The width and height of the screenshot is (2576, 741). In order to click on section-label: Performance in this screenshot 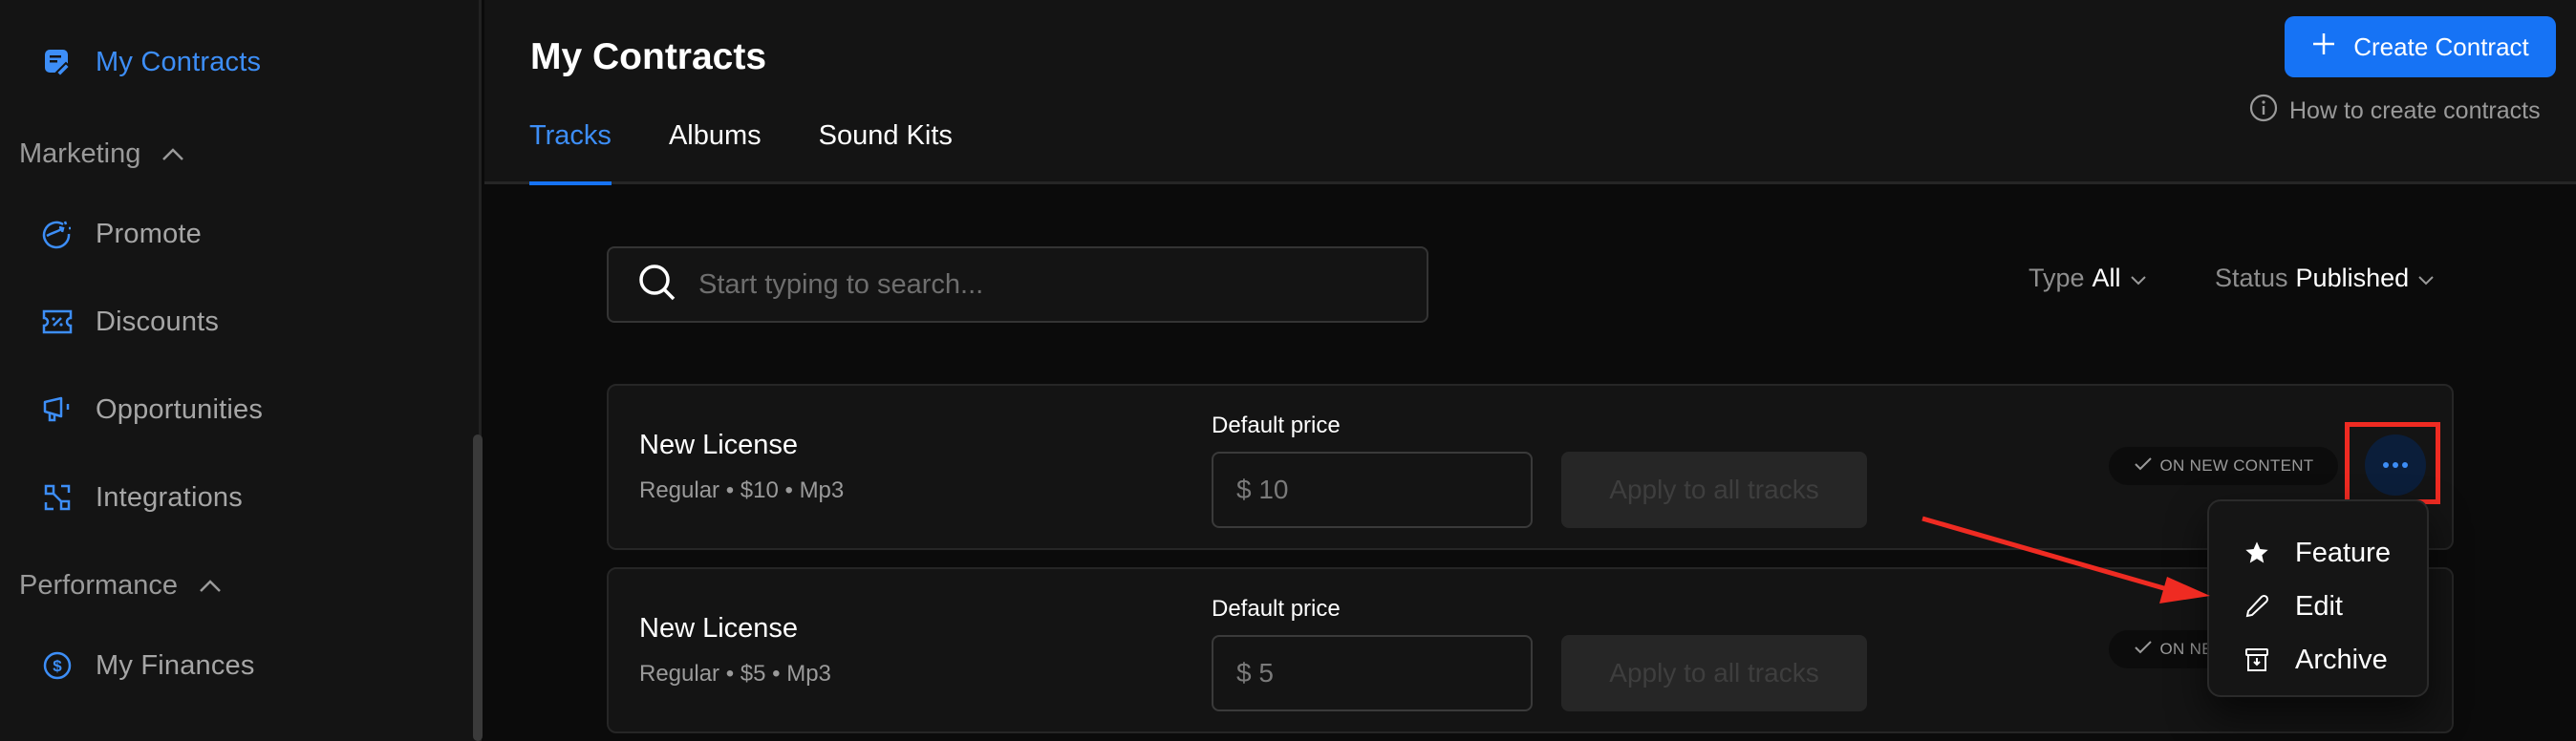, I will do `click(99, 585)`.